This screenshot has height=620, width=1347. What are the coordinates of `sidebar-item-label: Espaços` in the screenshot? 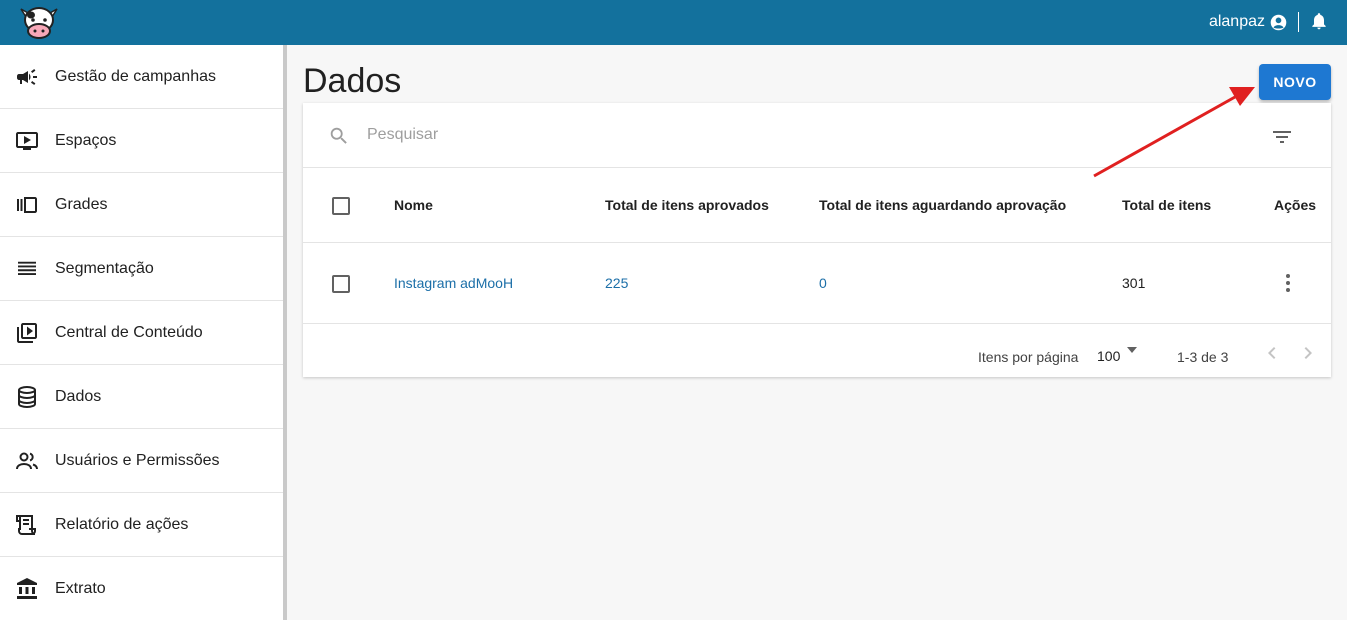 It's located at (86, 140).